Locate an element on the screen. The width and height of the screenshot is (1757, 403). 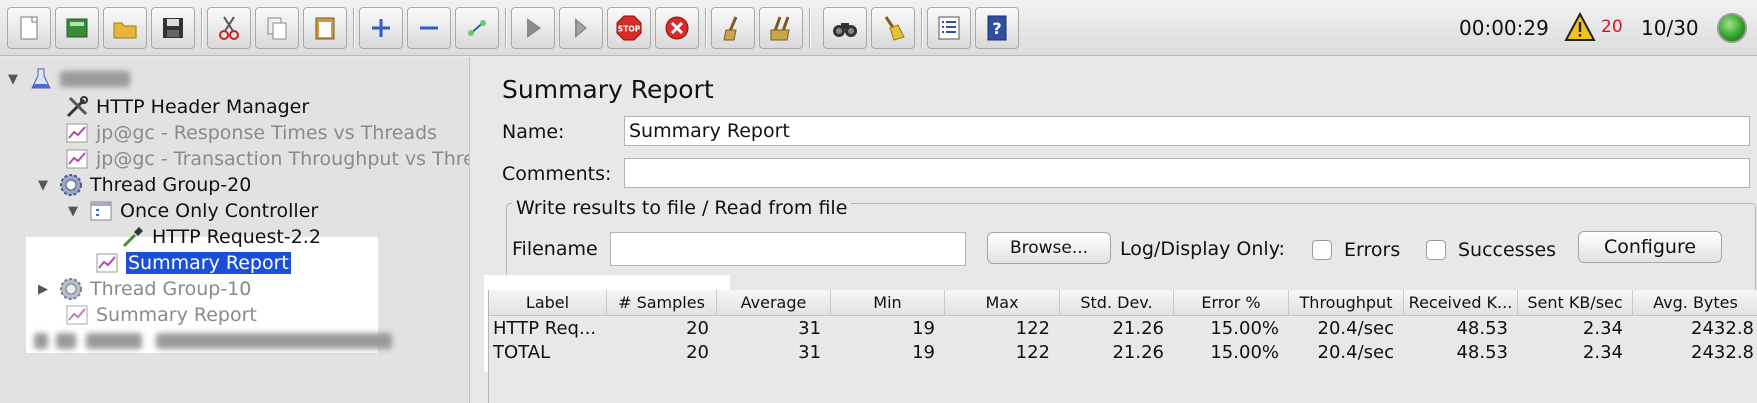
elapsed-timer: 00:00:29 is located at coordinates (1504, 28).